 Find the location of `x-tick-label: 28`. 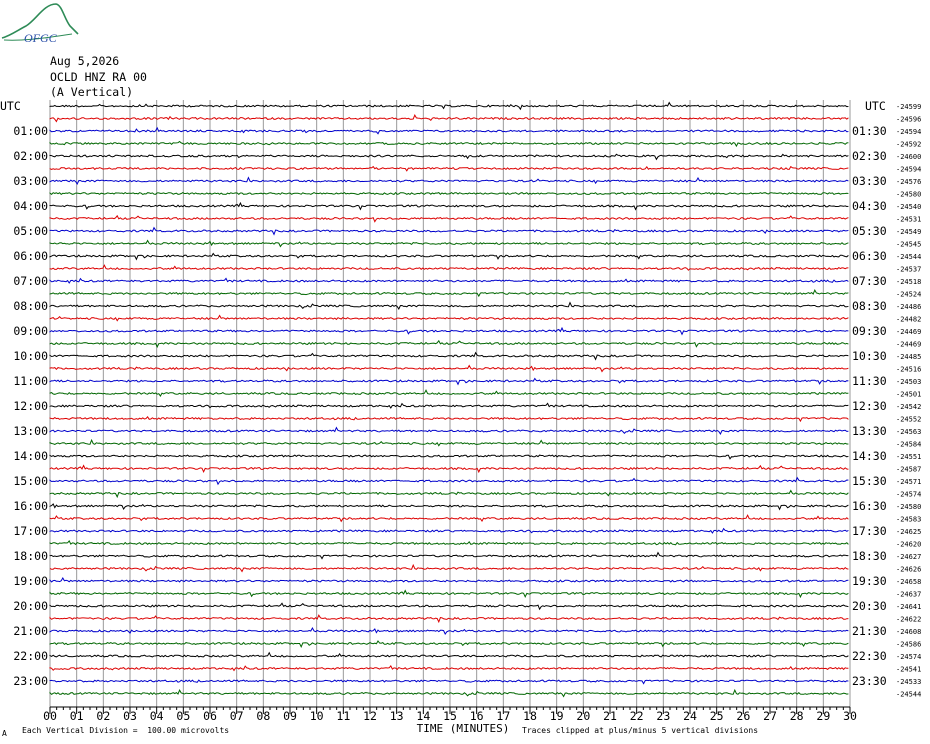

x-tick-label: 28 is located at coordinates (797, 716).